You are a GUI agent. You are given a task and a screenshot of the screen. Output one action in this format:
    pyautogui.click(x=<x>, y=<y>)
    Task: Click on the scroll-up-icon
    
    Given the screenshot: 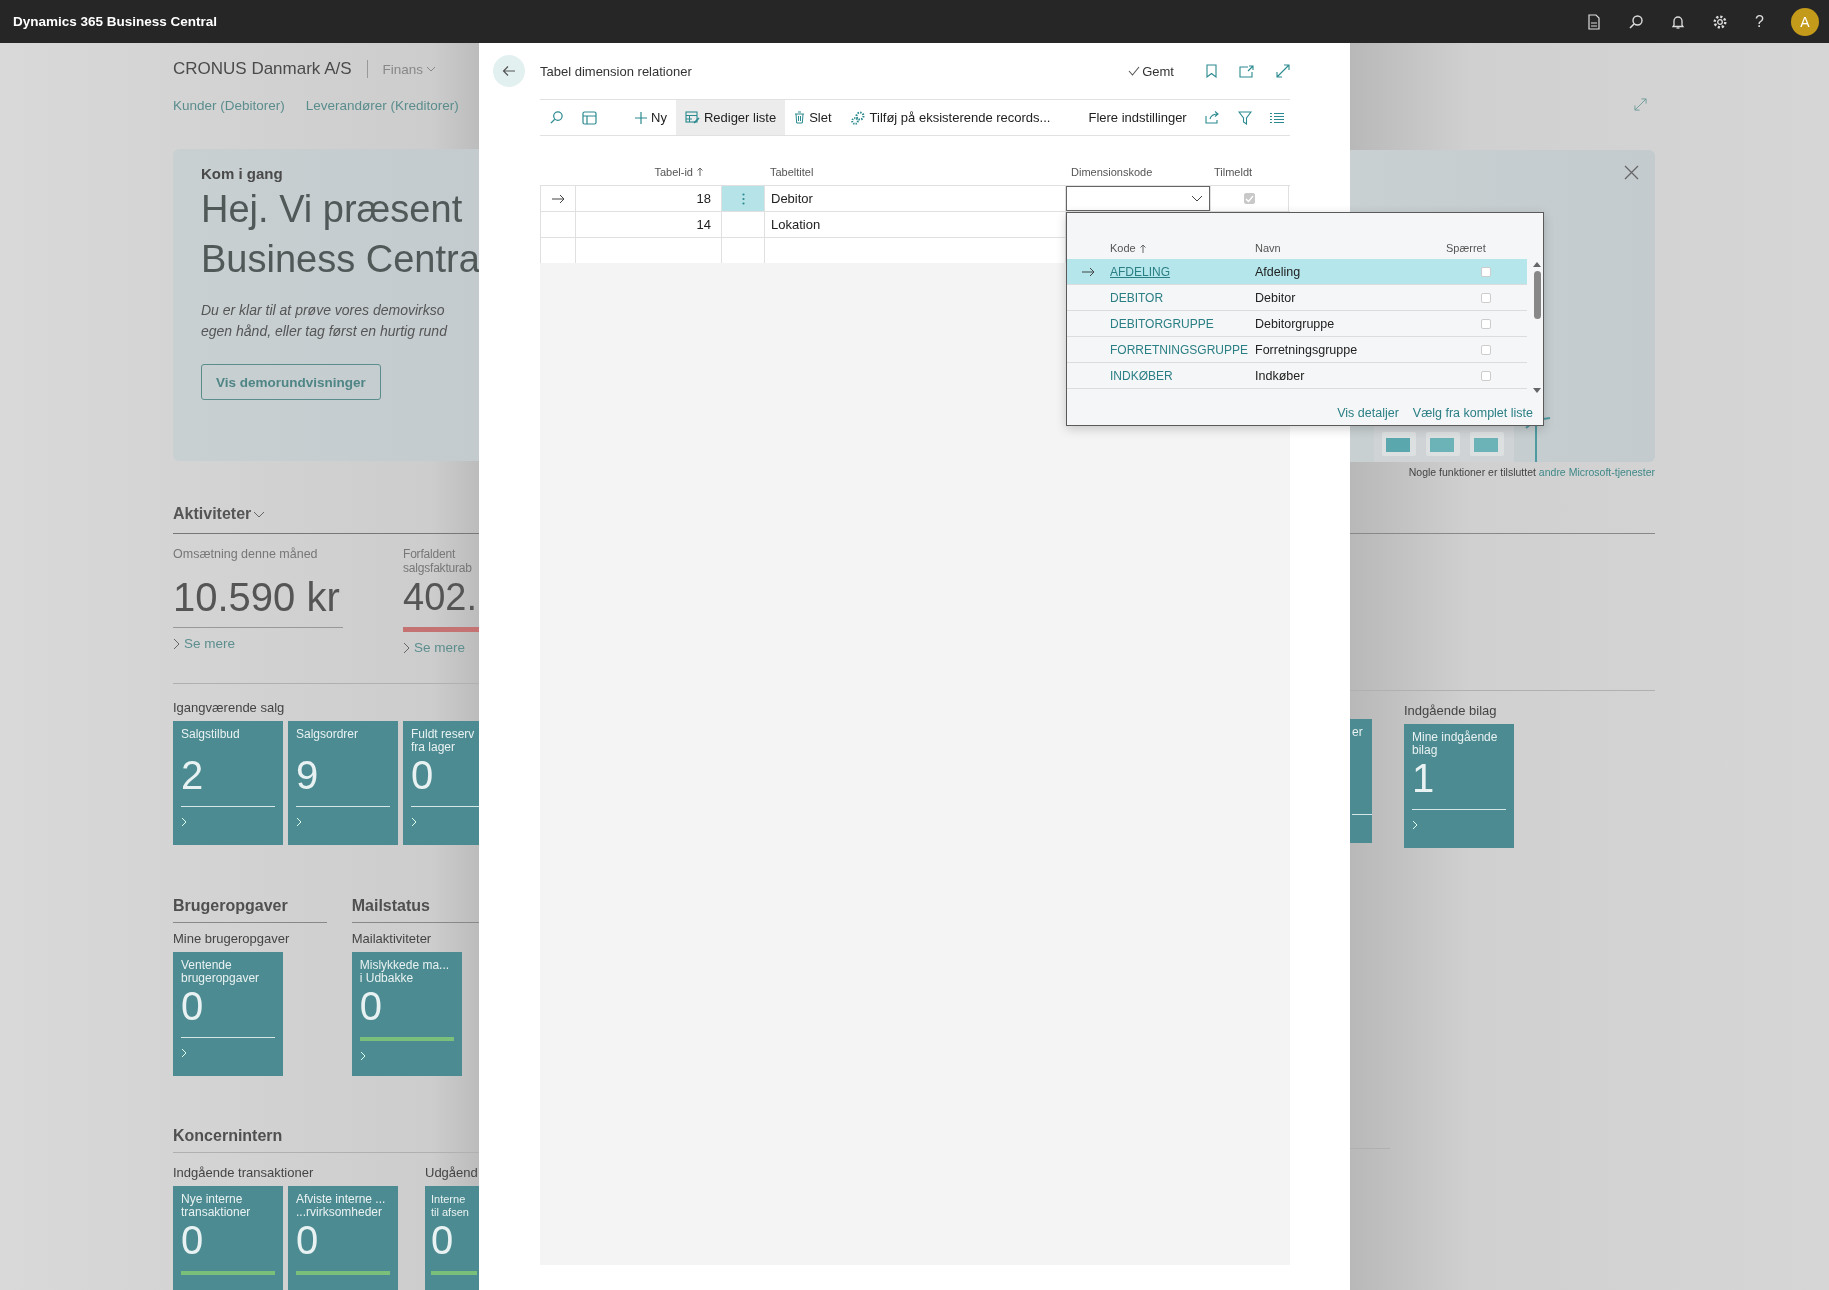 What is the action you would take?
    pyautogui.click(x=1537, y=264)
    